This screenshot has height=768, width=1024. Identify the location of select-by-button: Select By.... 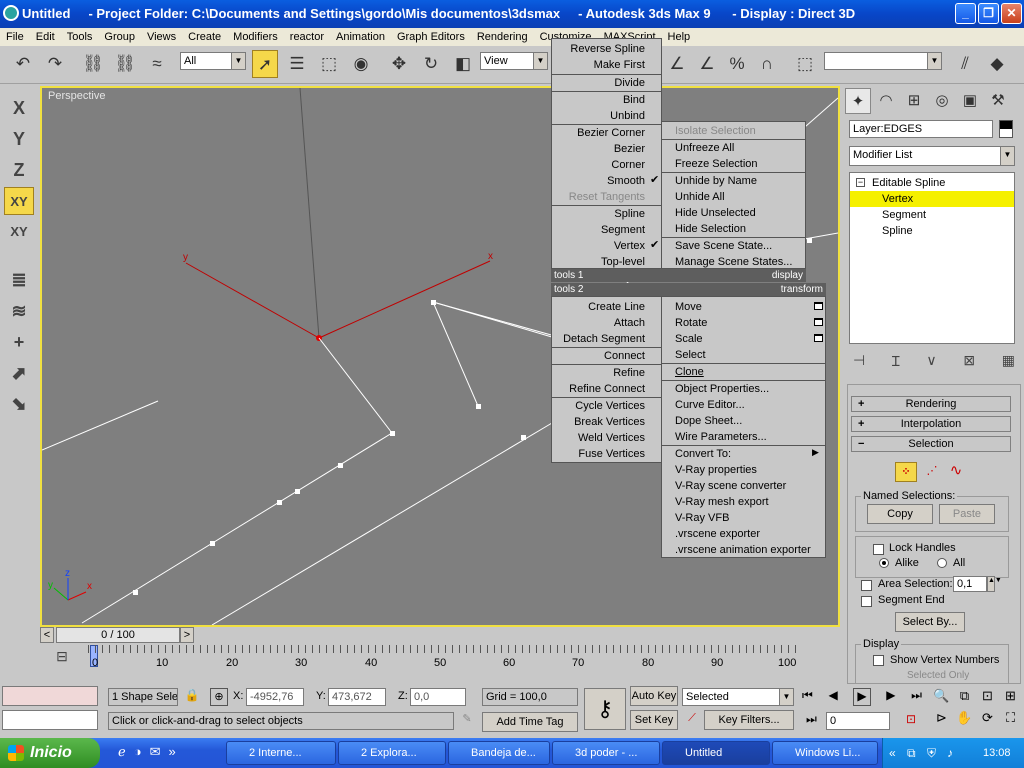
(930, 622).